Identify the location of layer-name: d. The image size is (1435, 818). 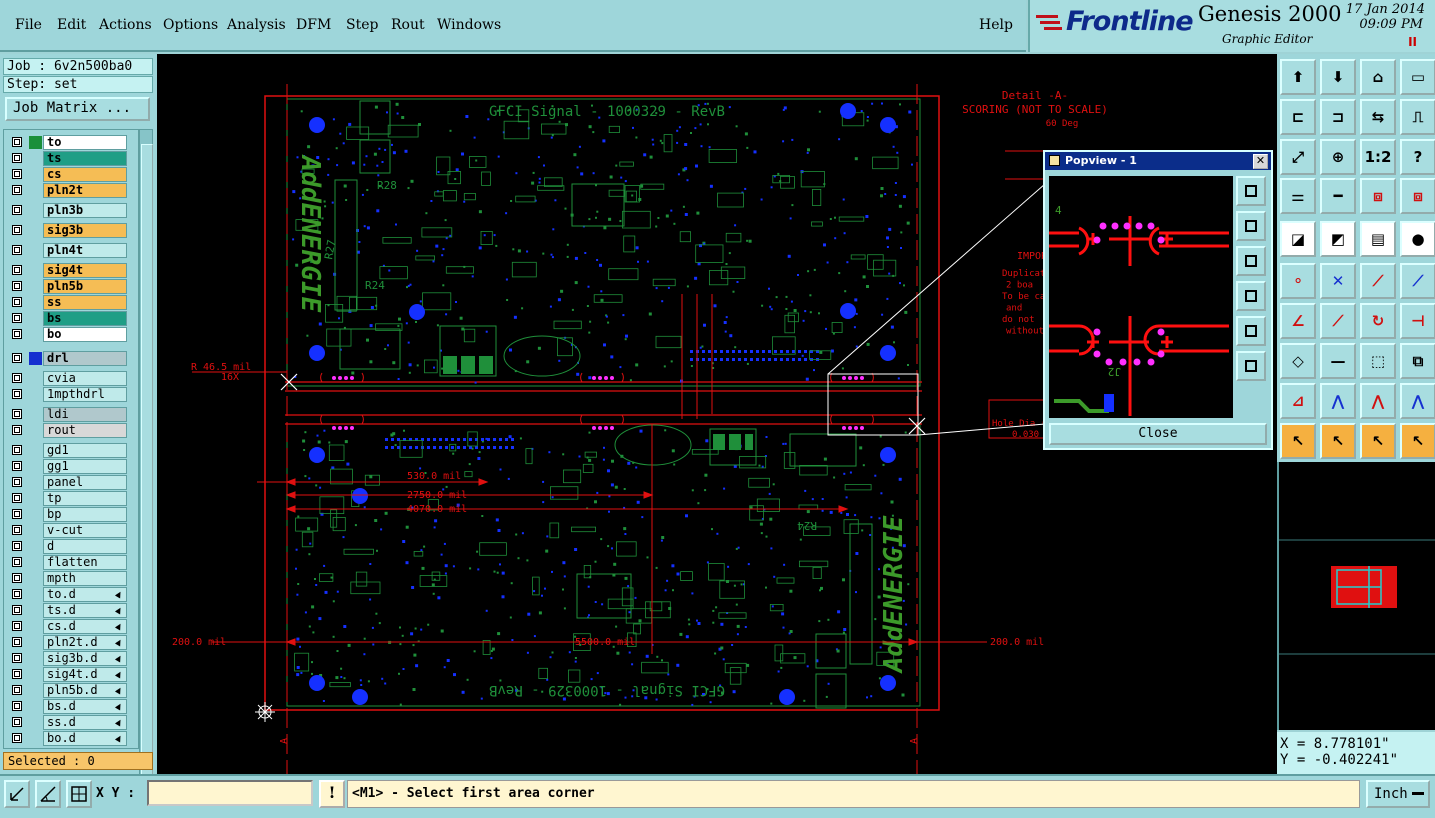
(85, 546).